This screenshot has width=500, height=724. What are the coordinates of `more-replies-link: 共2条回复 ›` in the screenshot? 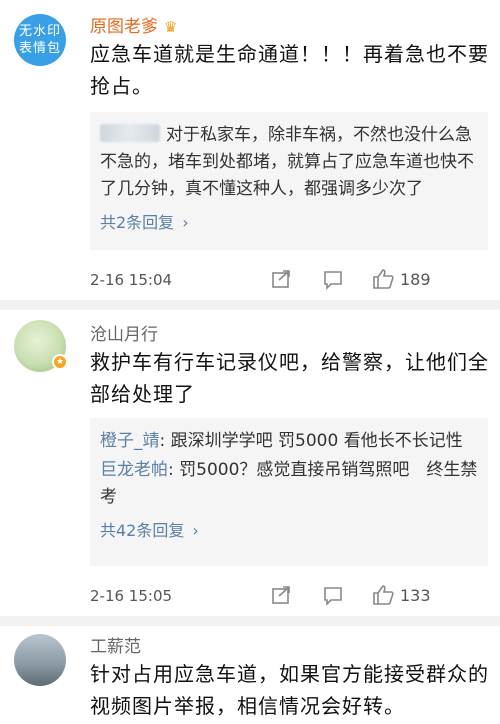 It's located at (289, 221).